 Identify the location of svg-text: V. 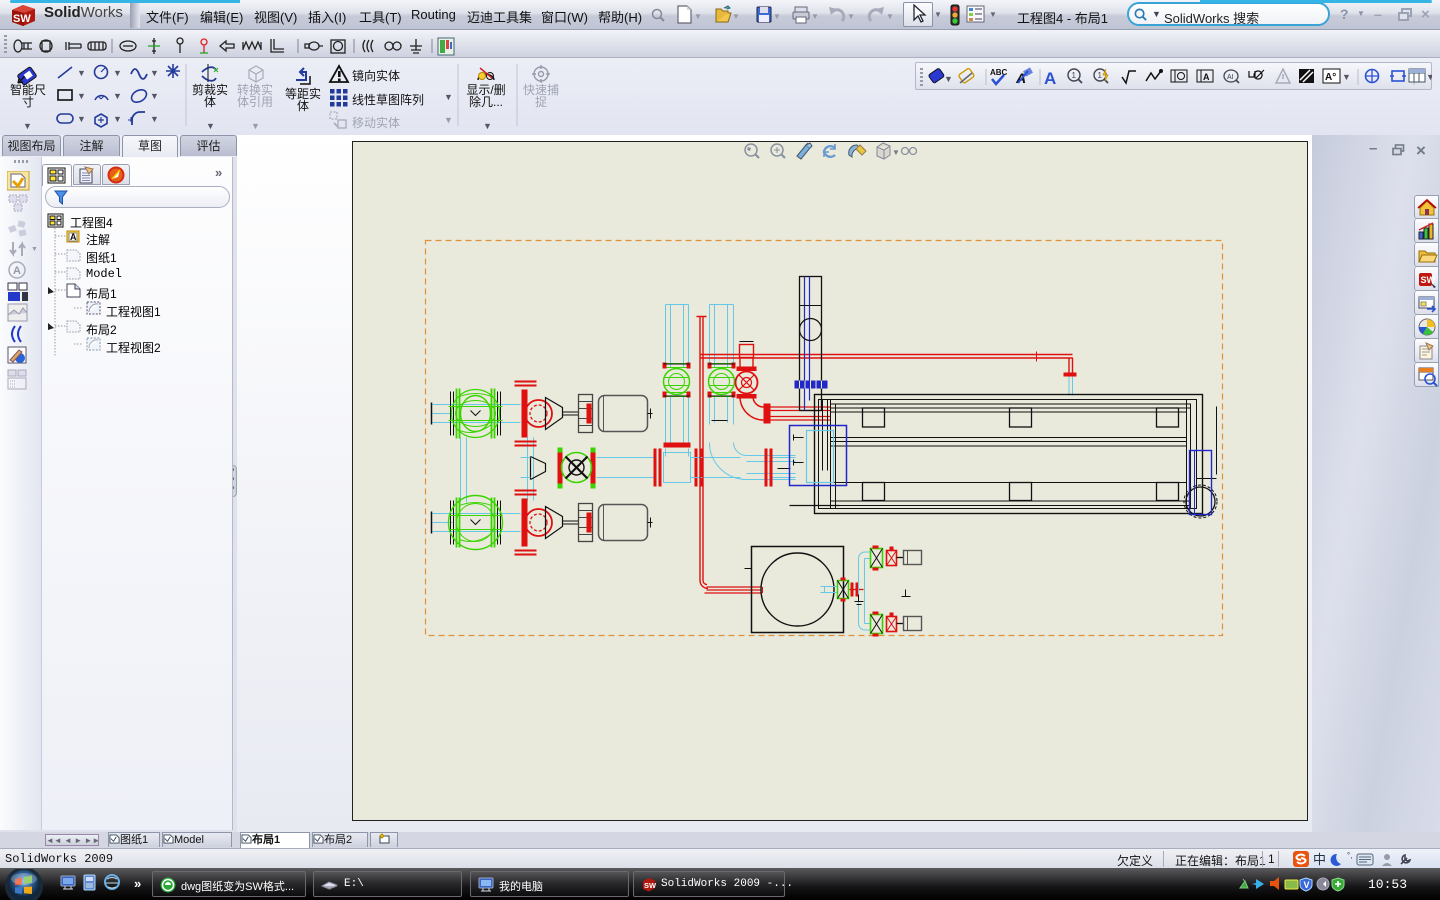
(1307, 885).